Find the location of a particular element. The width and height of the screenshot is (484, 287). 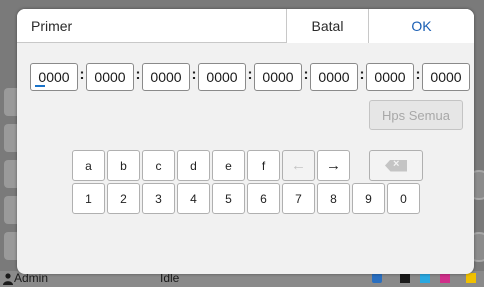

network-icon is located at coordinates (377, 278).